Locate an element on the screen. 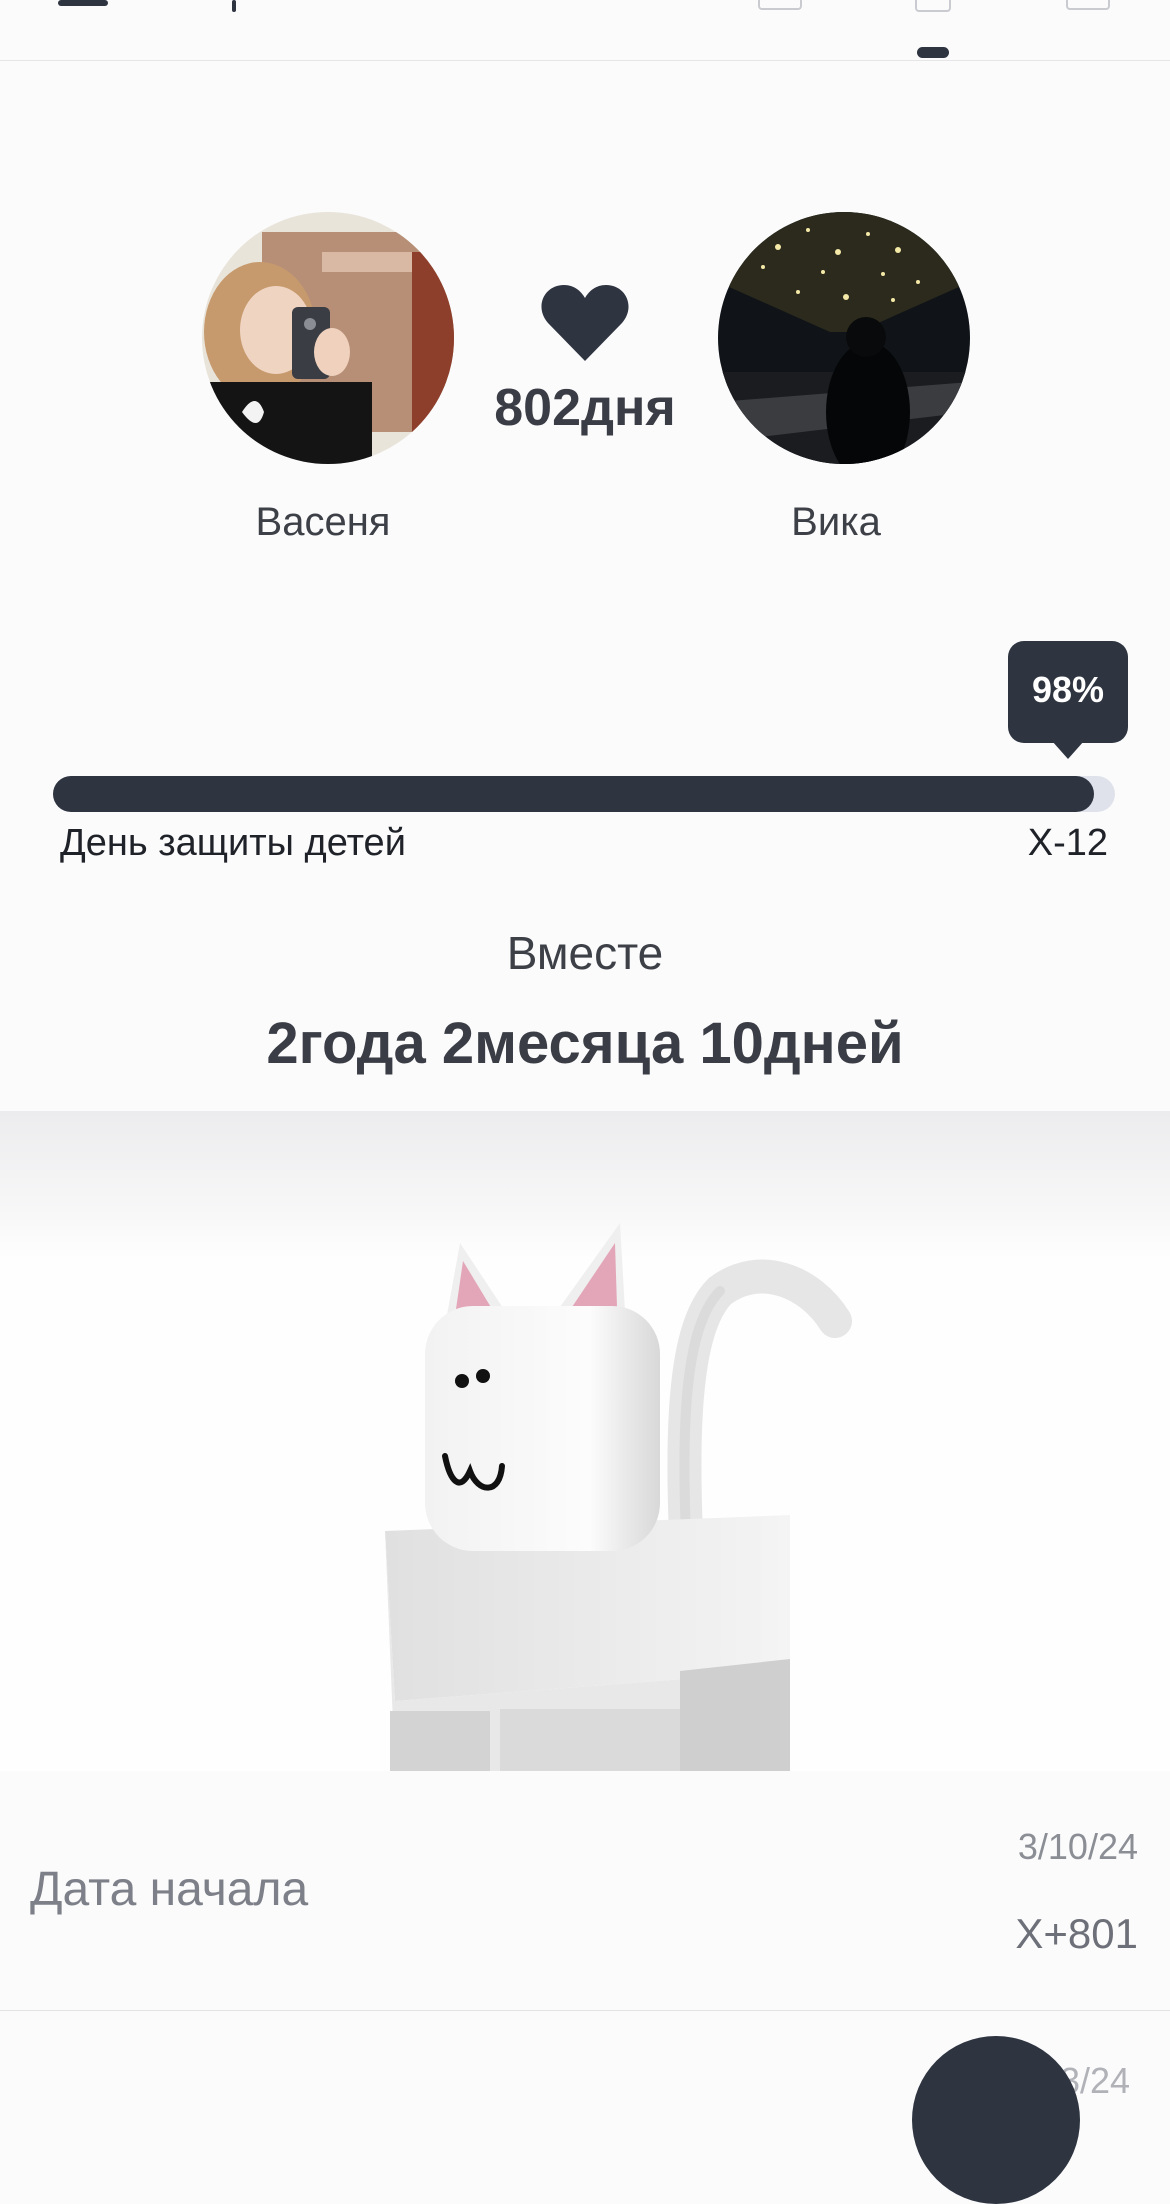 The image size is (1170, 2204). start-date-value: 3/10/24 is located at coordinates (1077, 1846).